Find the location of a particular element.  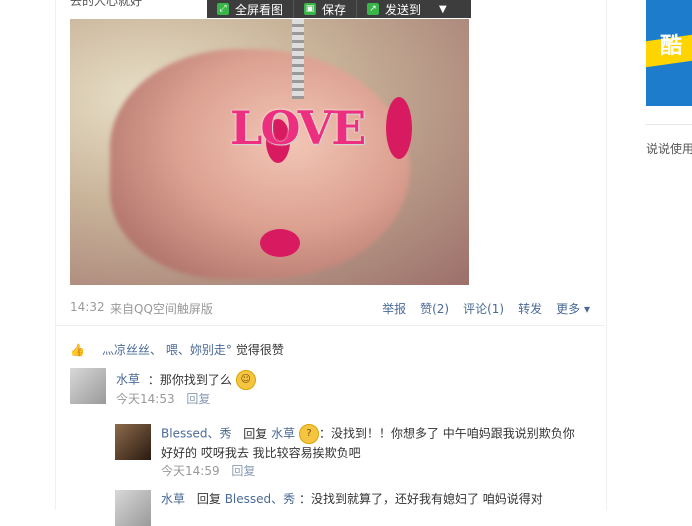

reply-author: Blessed、秀 is located at coordinates (196, 434).